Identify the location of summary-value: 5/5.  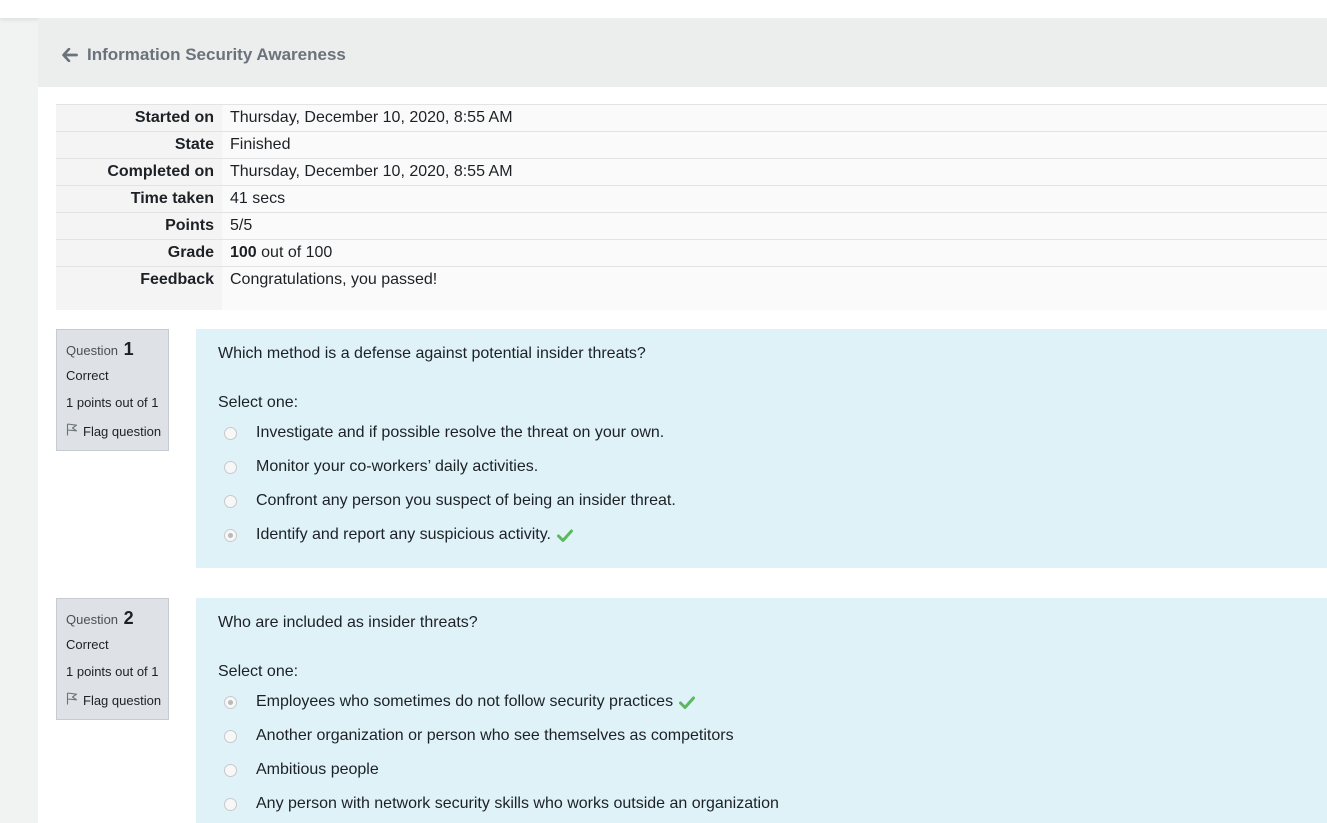
(774, 226).